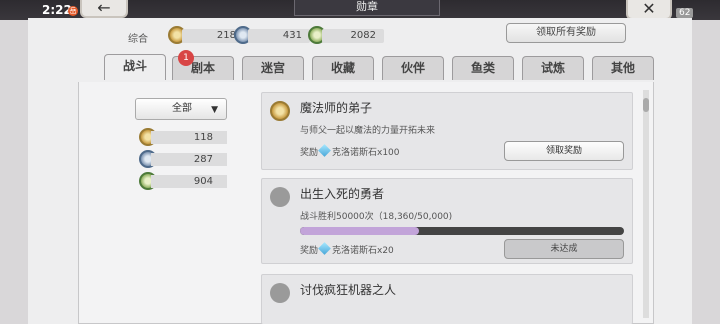 The image size is (720, 324). I want to click on medal-title: 魔法师的弟子, so click(336, 108).